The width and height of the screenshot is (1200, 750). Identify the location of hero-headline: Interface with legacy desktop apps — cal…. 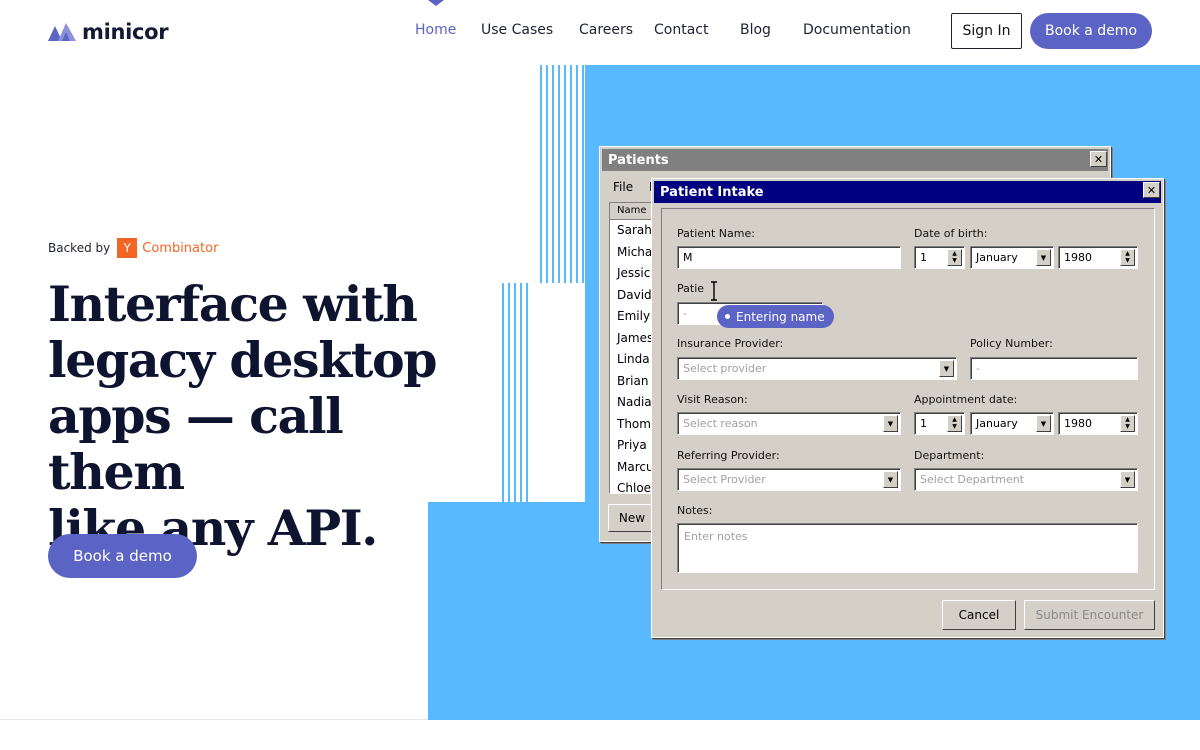
(263, 416).